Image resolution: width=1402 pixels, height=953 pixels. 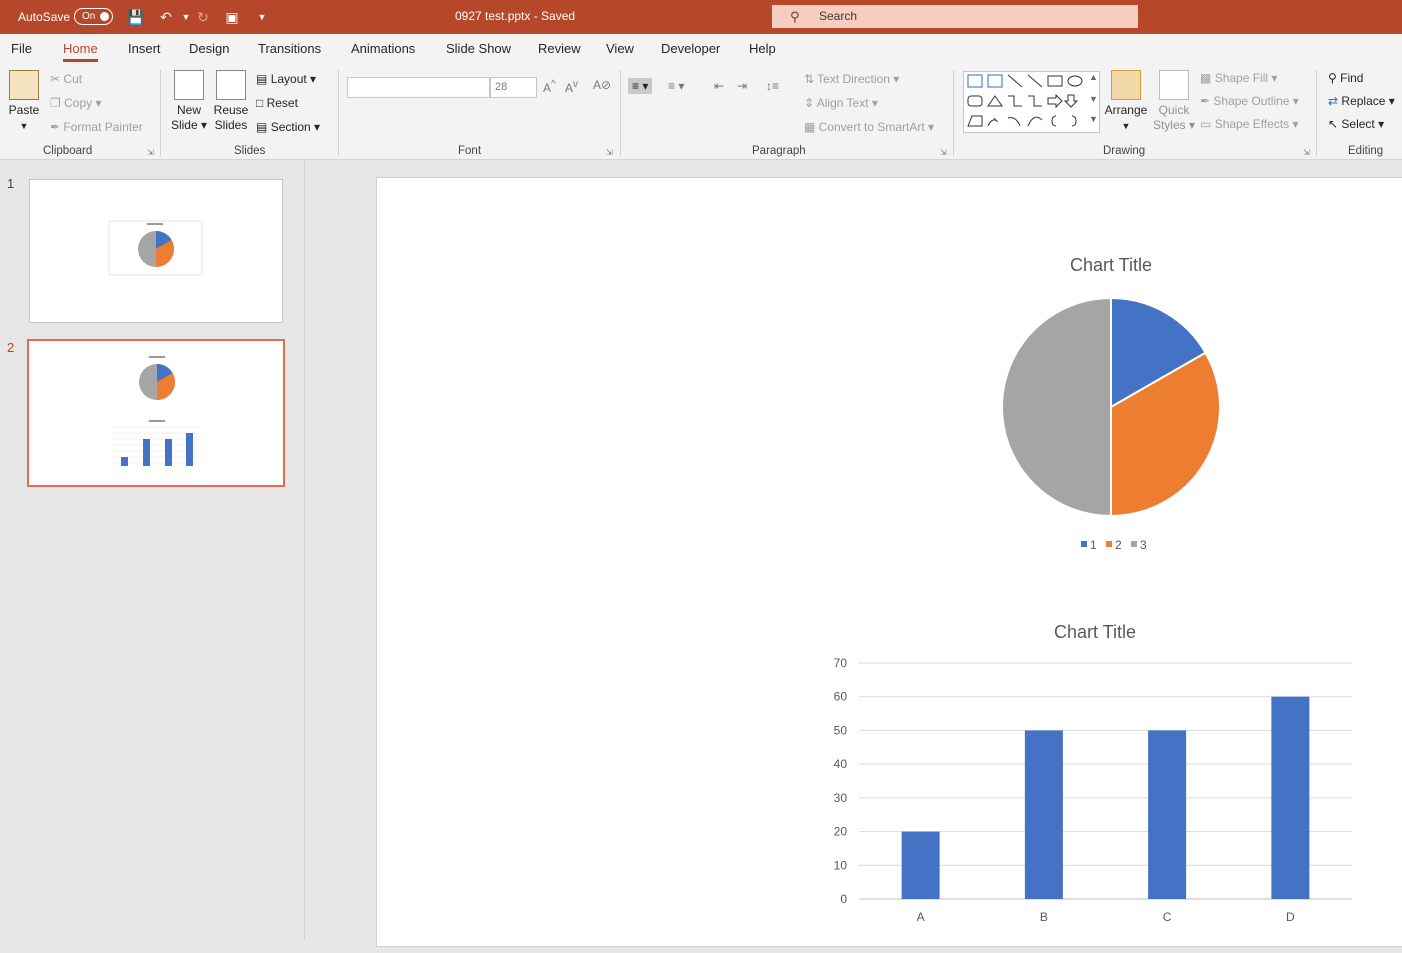 I want to click on clipboard-launcher-icon: ⇲, so click(x=150, y=152).